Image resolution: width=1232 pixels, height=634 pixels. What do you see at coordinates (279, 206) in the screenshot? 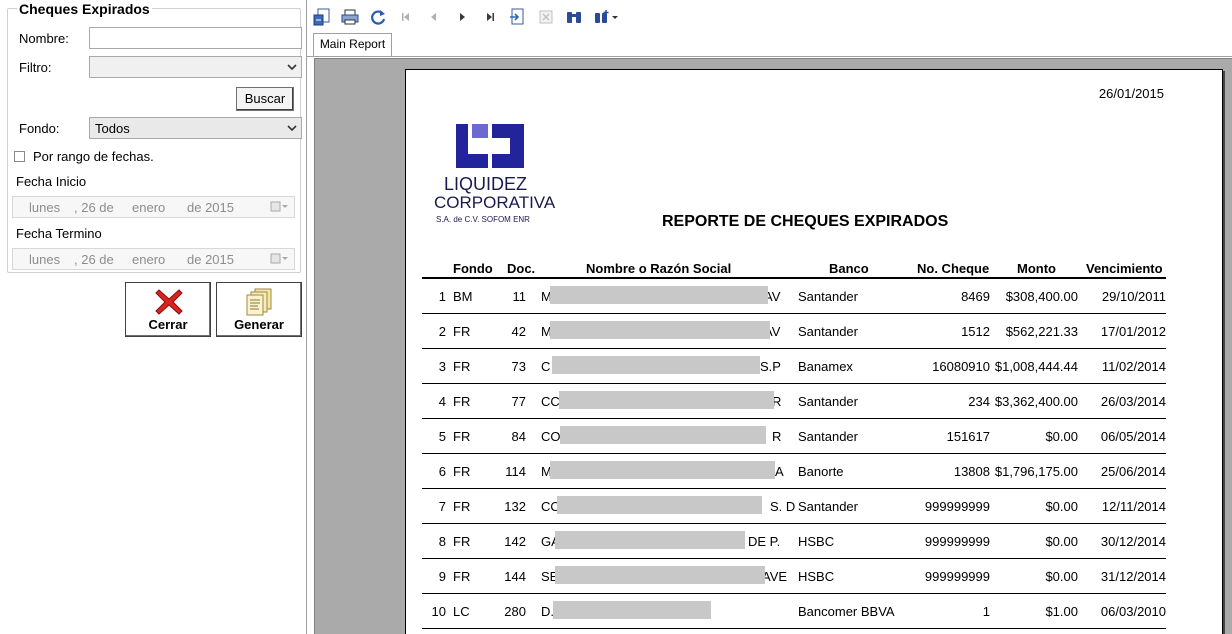
I see `calendar-dropdown-icon` at bounding box center [279, 206].